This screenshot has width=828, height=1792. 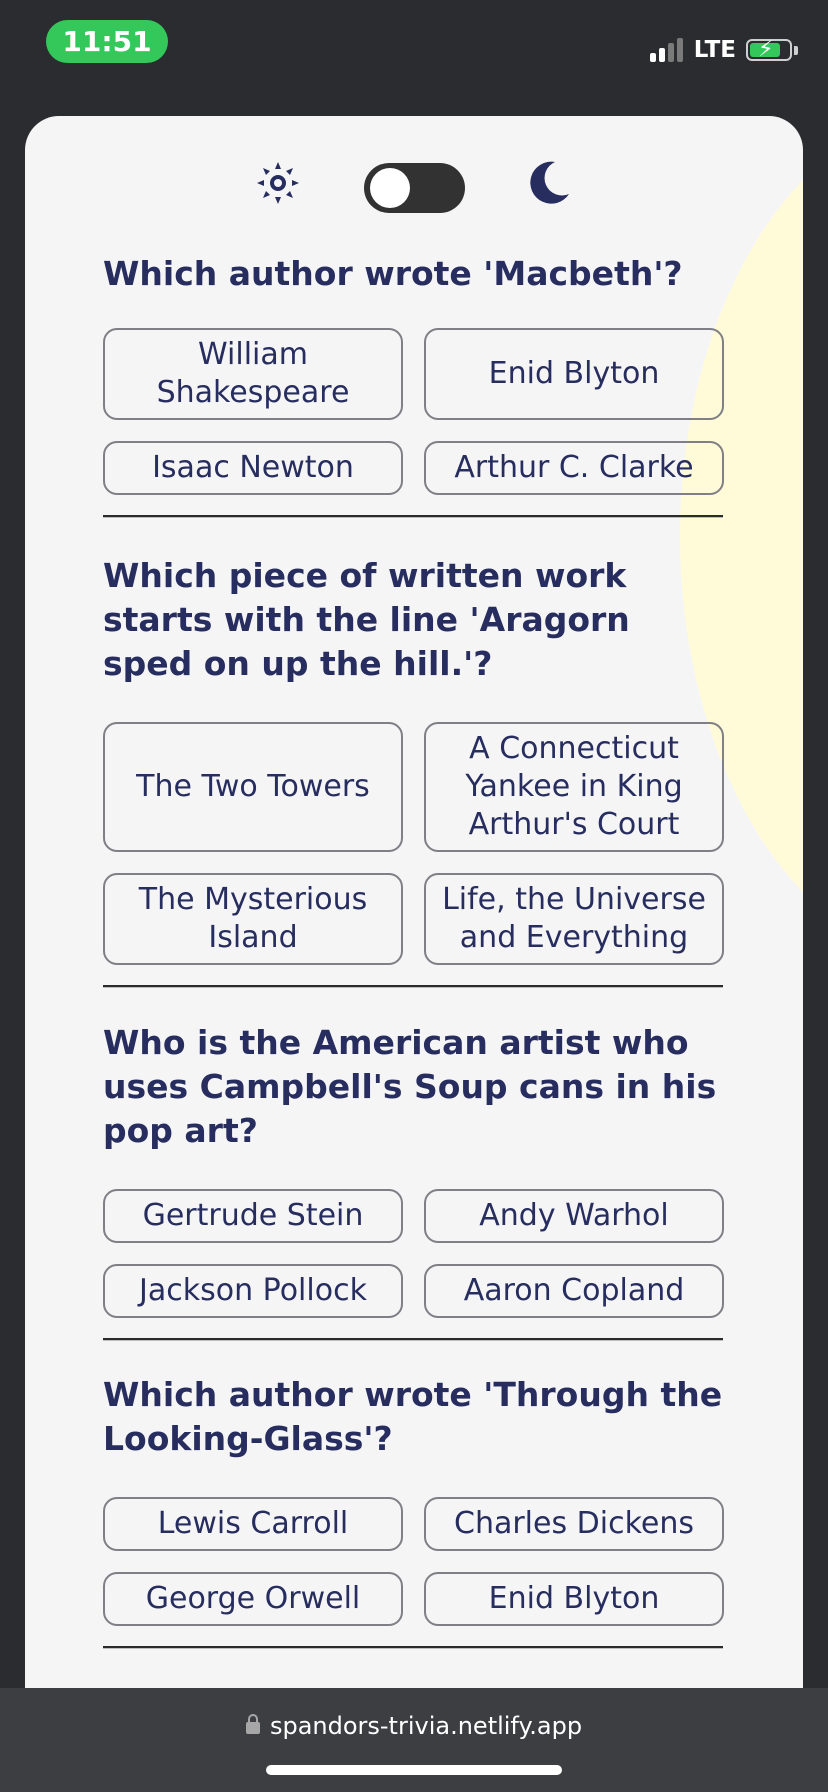 What do you see at coordinates (426, 1726) in the screenshot?
I see `url-text: spandors-trivia.netlify.app` at bounding box center [426, 1726].